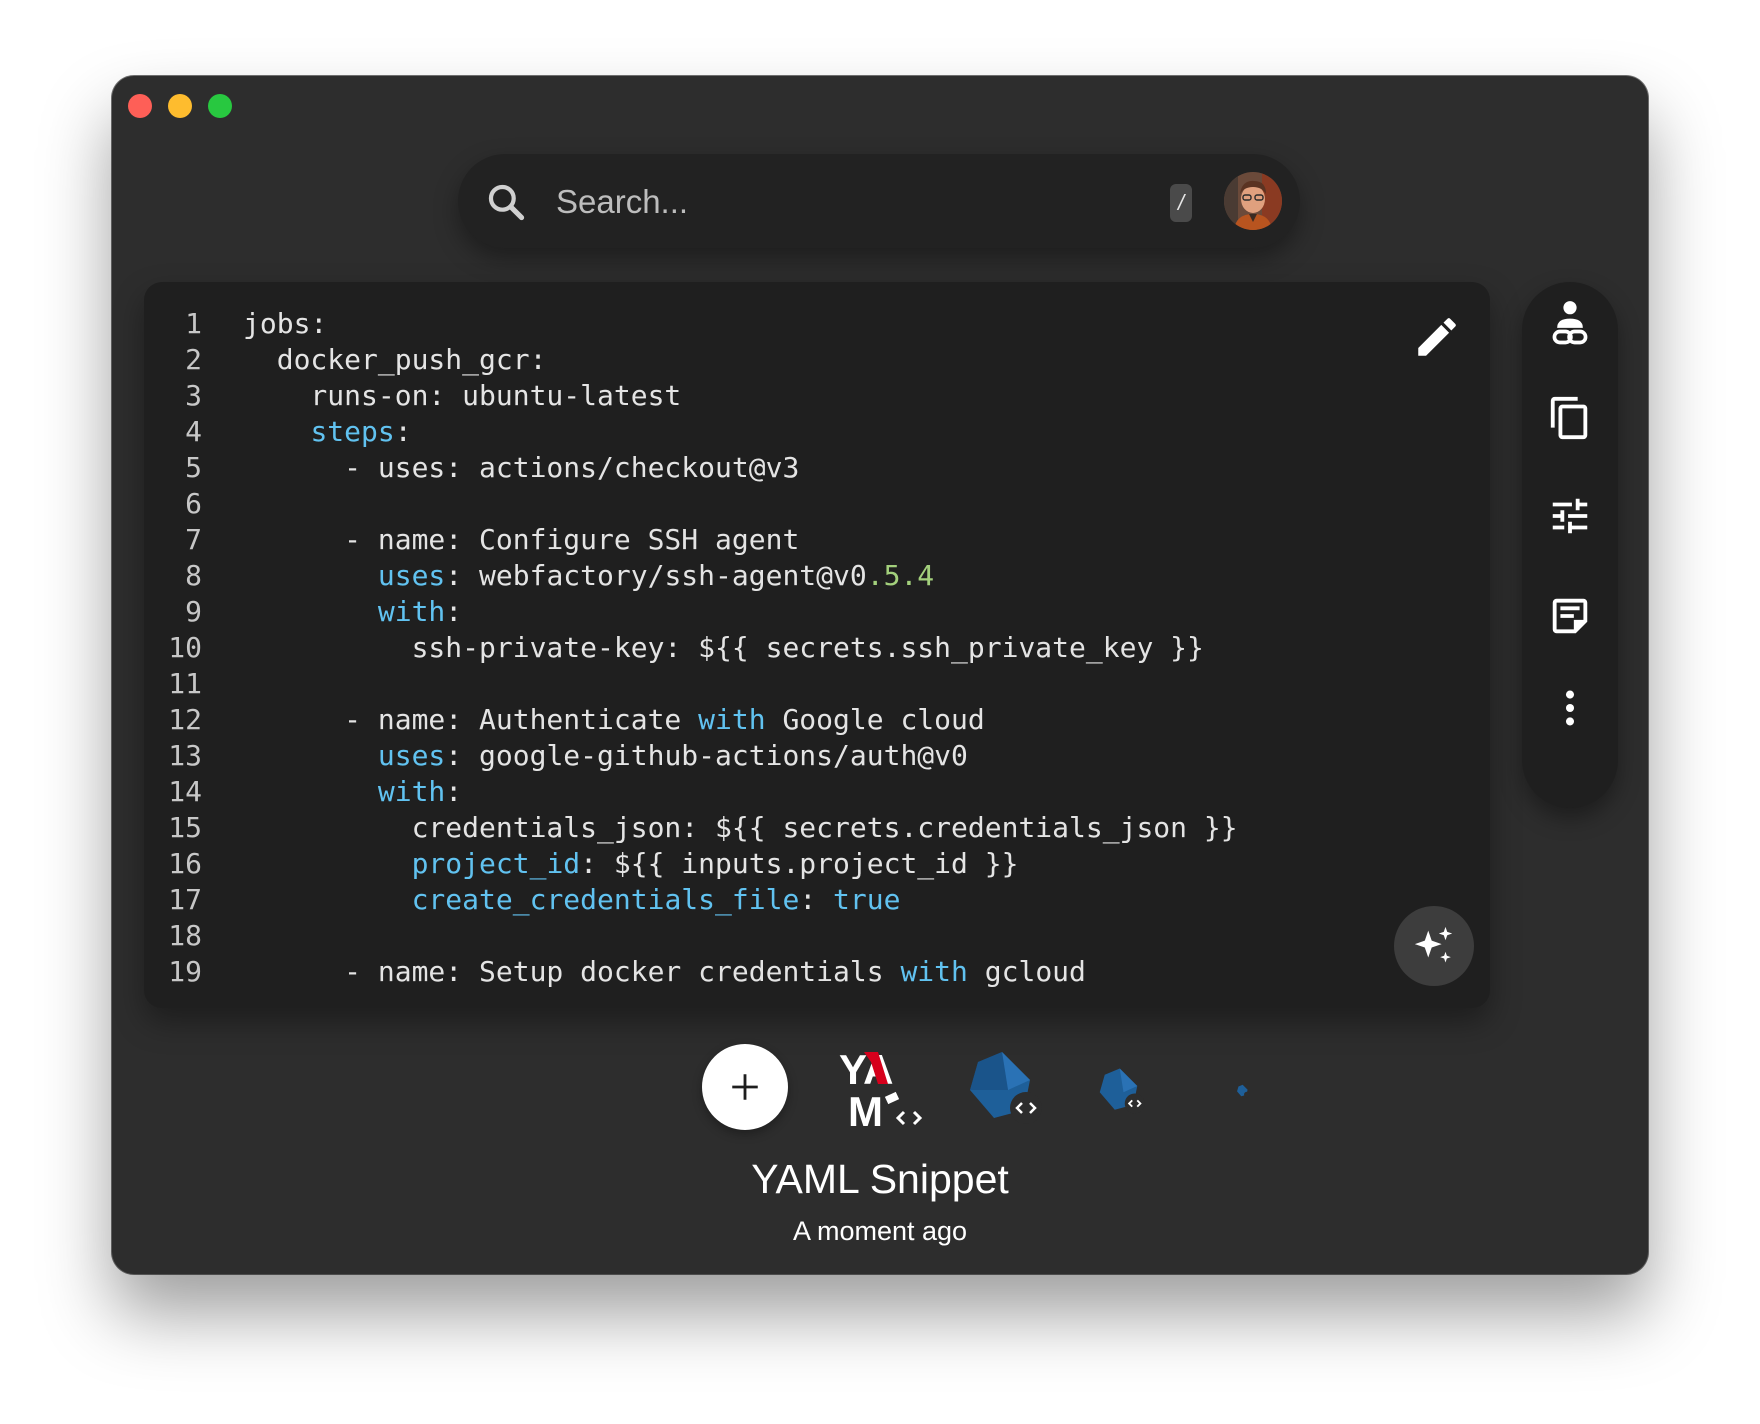 The image size is (1760, 1424). Describe the element at coordinates (140, 106) in the screenshot. I see `close-window-button` at that location.